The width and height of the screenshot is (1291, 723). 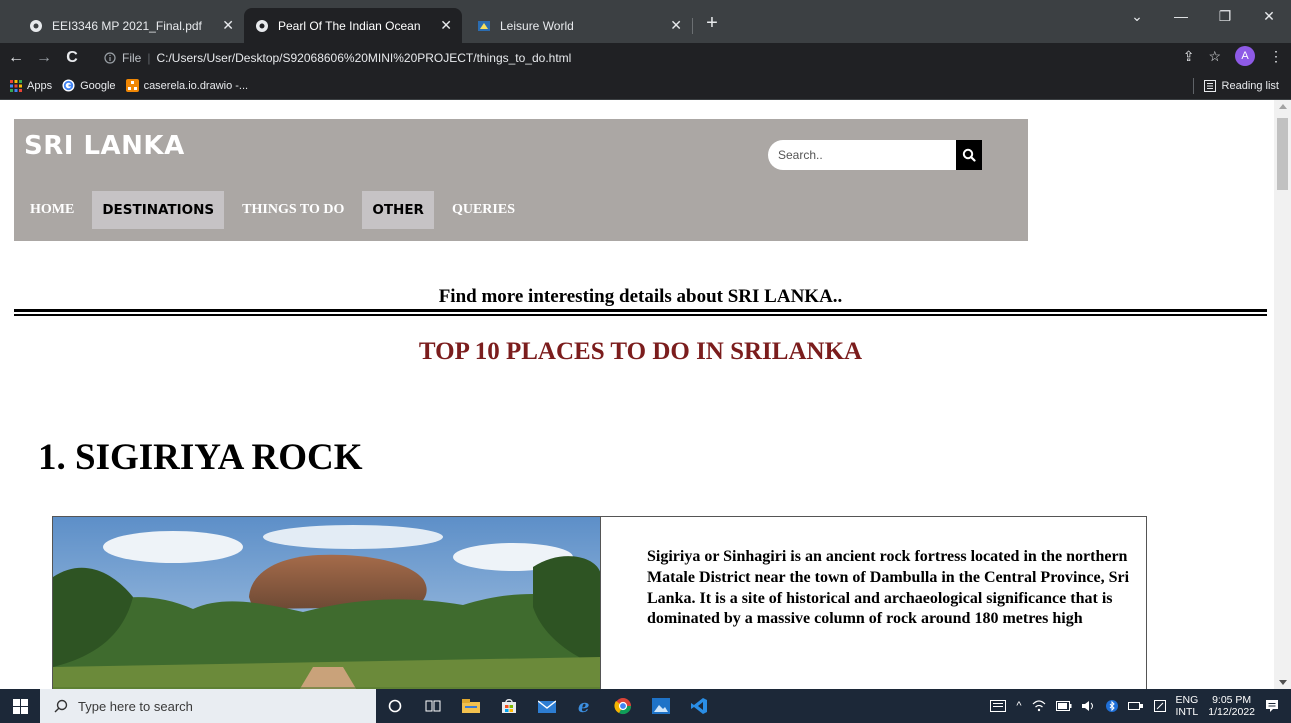 I want to click on search-button, so click(x=969, y=155).